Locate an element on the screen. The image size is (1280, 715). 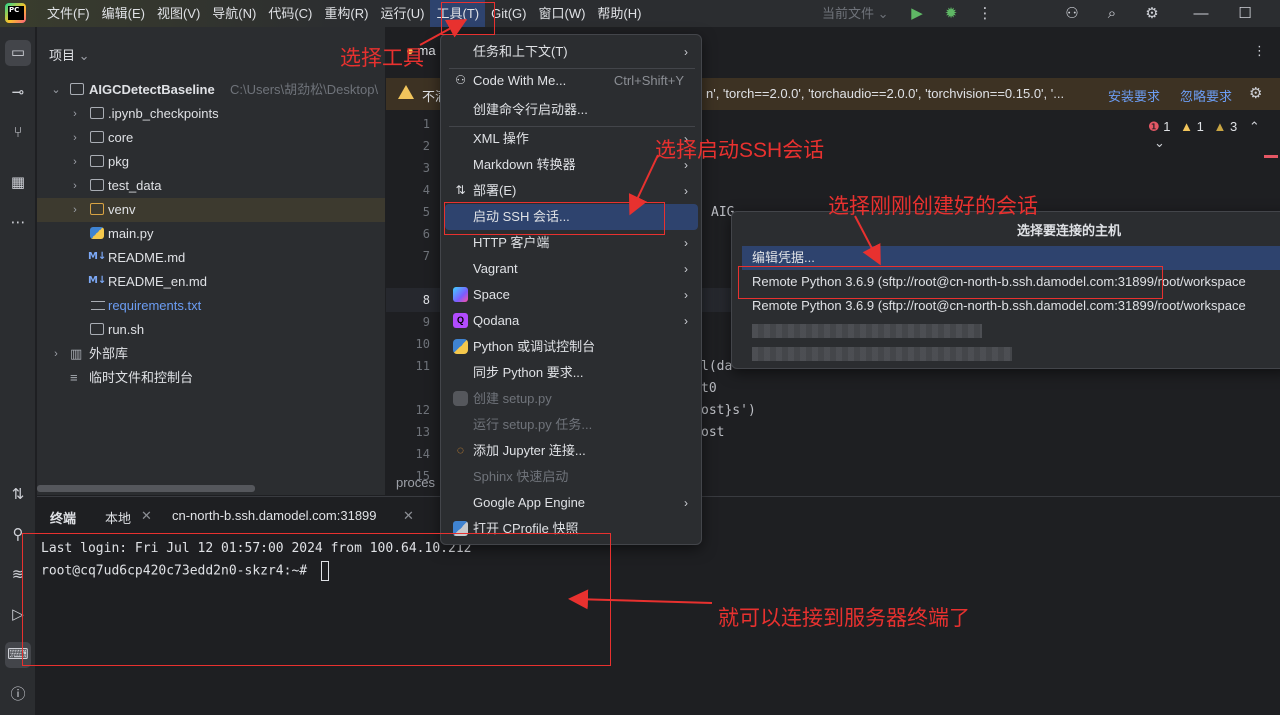
structure-icon: ▦ is located at coordinates (18, 183).